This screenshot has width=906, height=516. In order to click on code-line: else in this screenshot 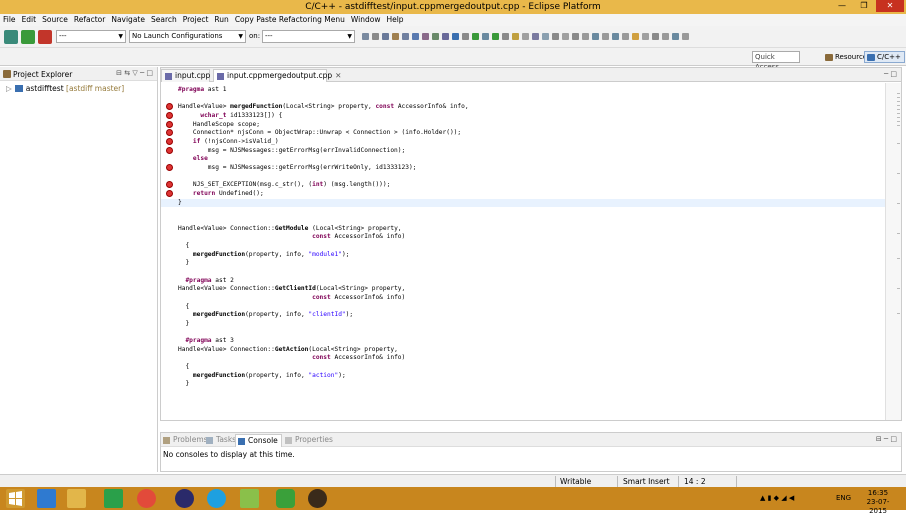, I will do `click(193, 159)`.